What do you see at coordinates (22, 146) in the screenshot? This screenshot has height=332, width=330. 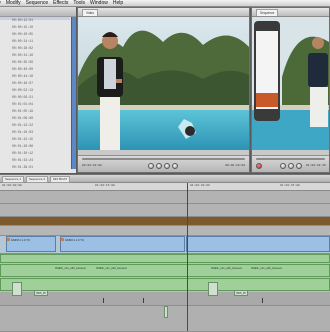 I see `browser-item: 00:01:26:06` at bounding box center [22, 146].